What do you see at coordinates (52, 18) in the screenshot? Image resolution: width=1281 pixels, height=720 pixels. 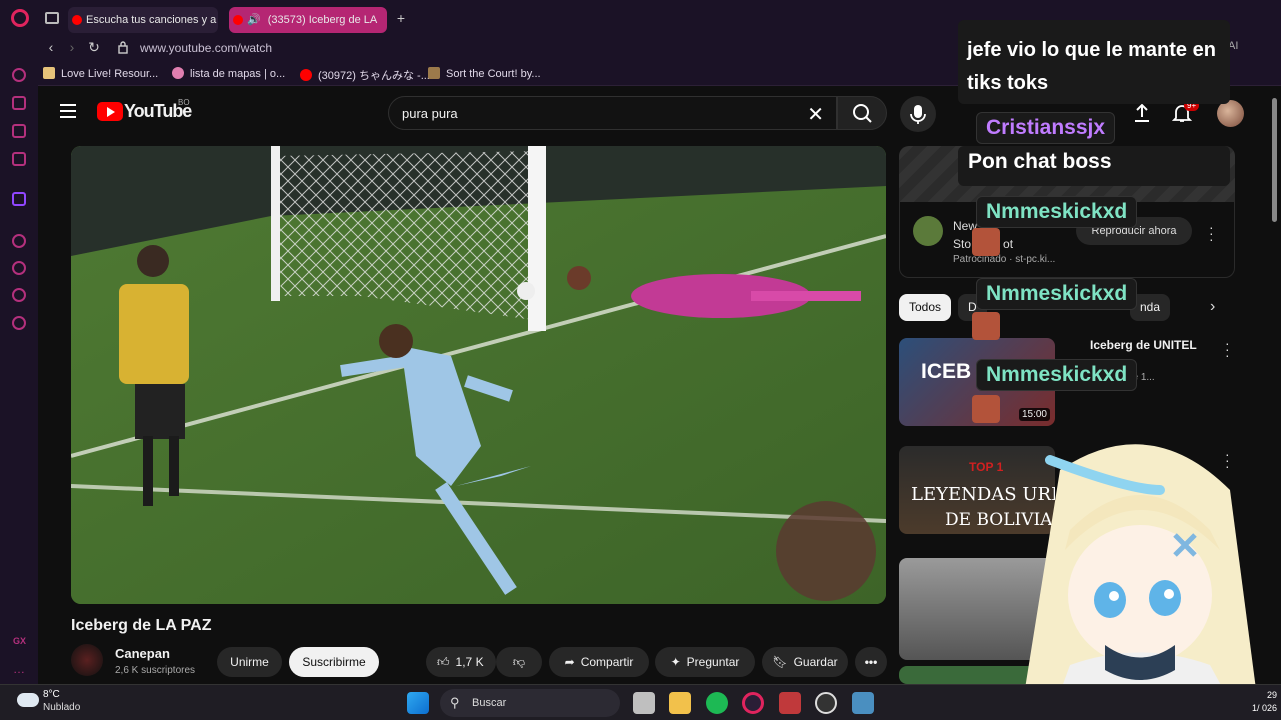 I see `workspace-icon` at bounding box center [52, 18].